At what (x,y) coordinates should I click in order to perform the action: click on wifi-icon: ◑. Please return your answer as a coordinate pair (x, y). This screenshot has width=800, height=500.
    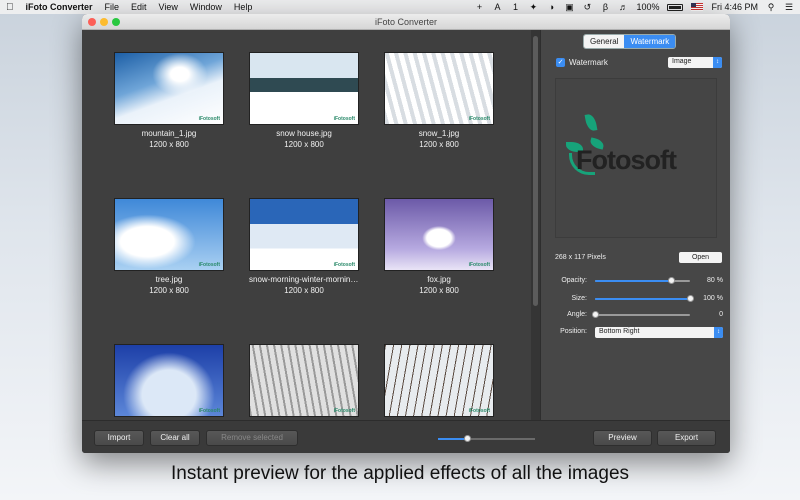
    Looking at the image, I should click on (551, 7).